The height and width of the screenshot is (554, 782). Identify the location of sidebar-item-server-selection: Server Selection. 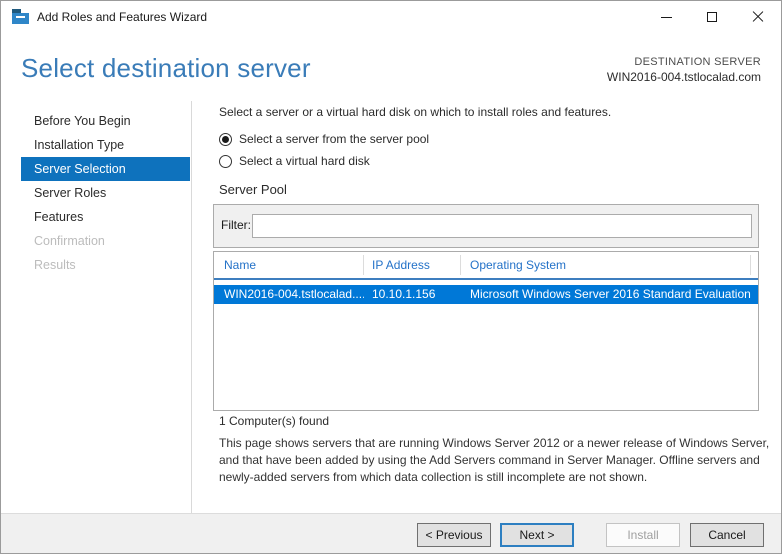
(105, 169).